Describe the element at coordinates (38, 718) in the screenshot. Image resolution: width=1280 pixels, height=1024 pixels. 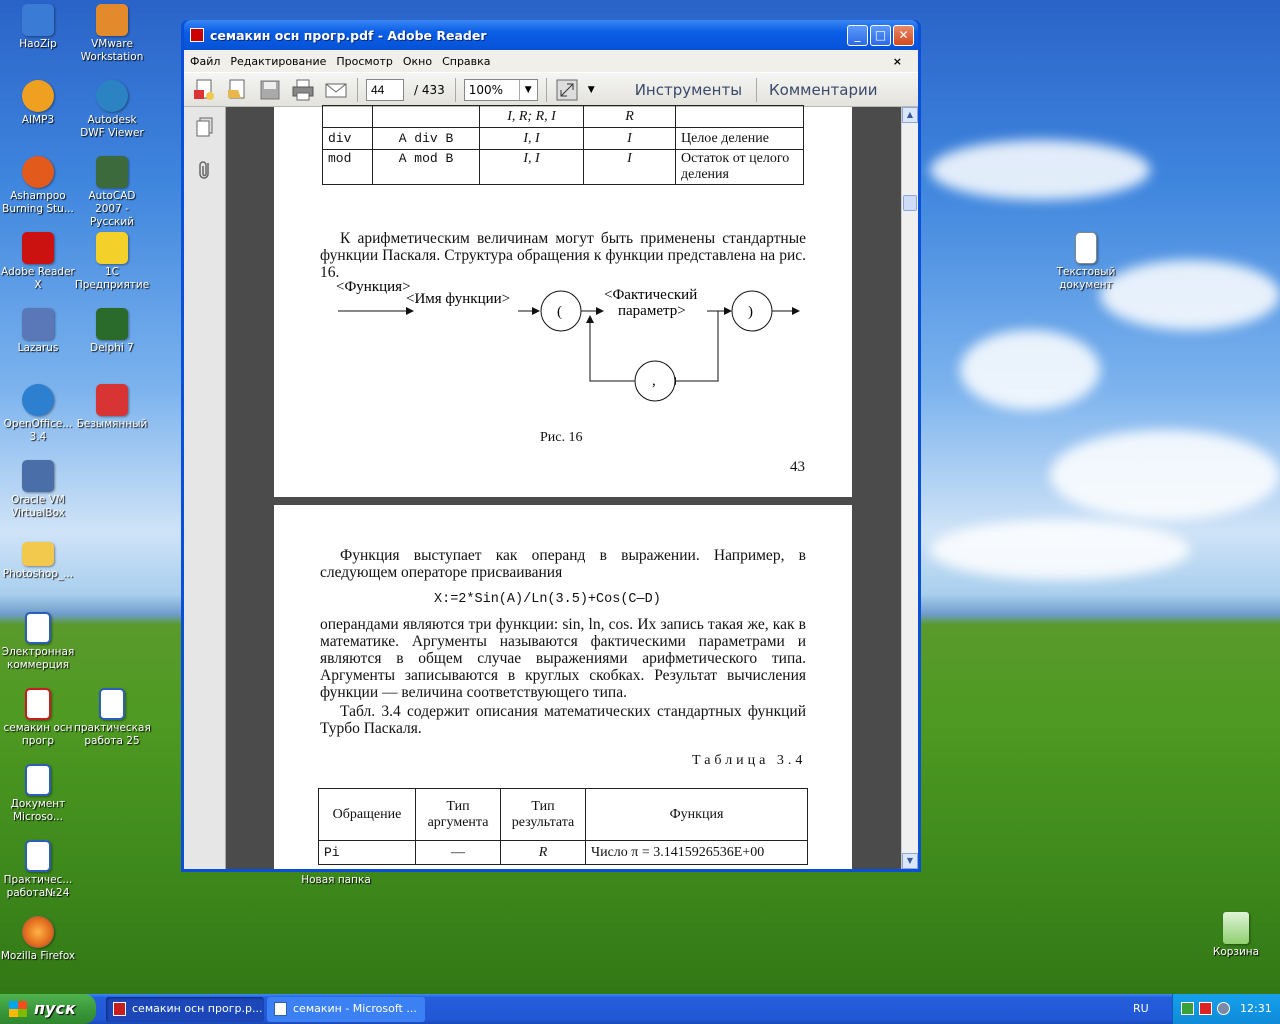
I see `desktop-icon-semakin-pdf: семакин осн прогр` at that location.